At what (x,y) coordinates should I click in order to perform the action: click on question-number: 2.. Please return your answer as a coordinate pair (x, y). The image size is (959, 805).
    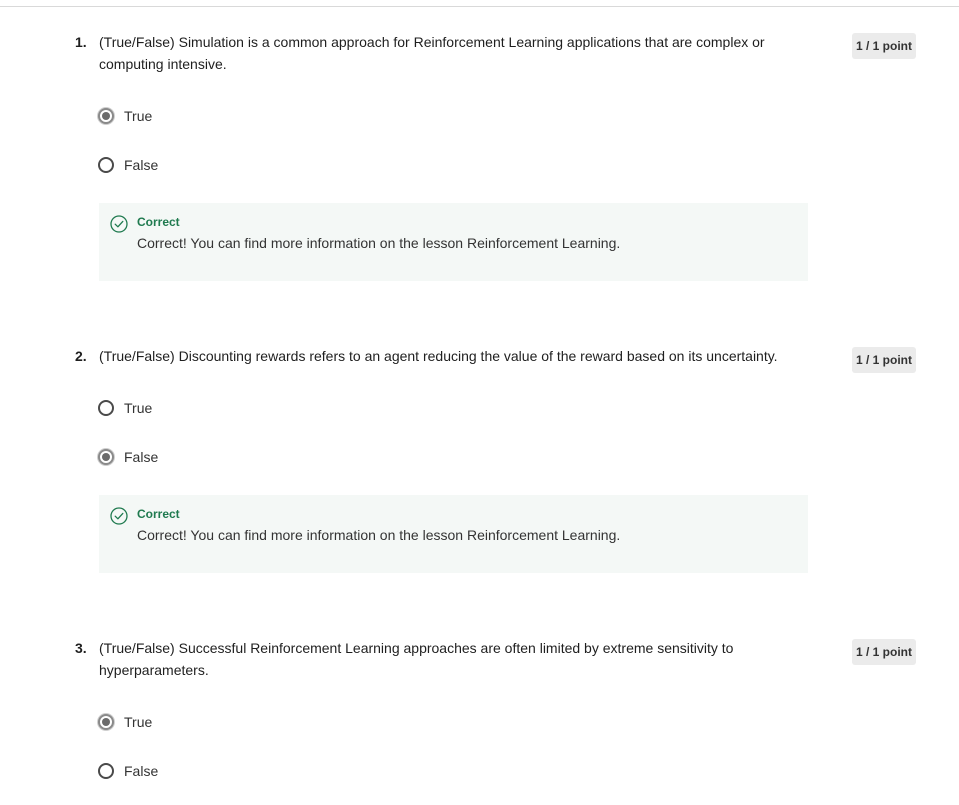
    Looking at the image, I should click on (81, 356).